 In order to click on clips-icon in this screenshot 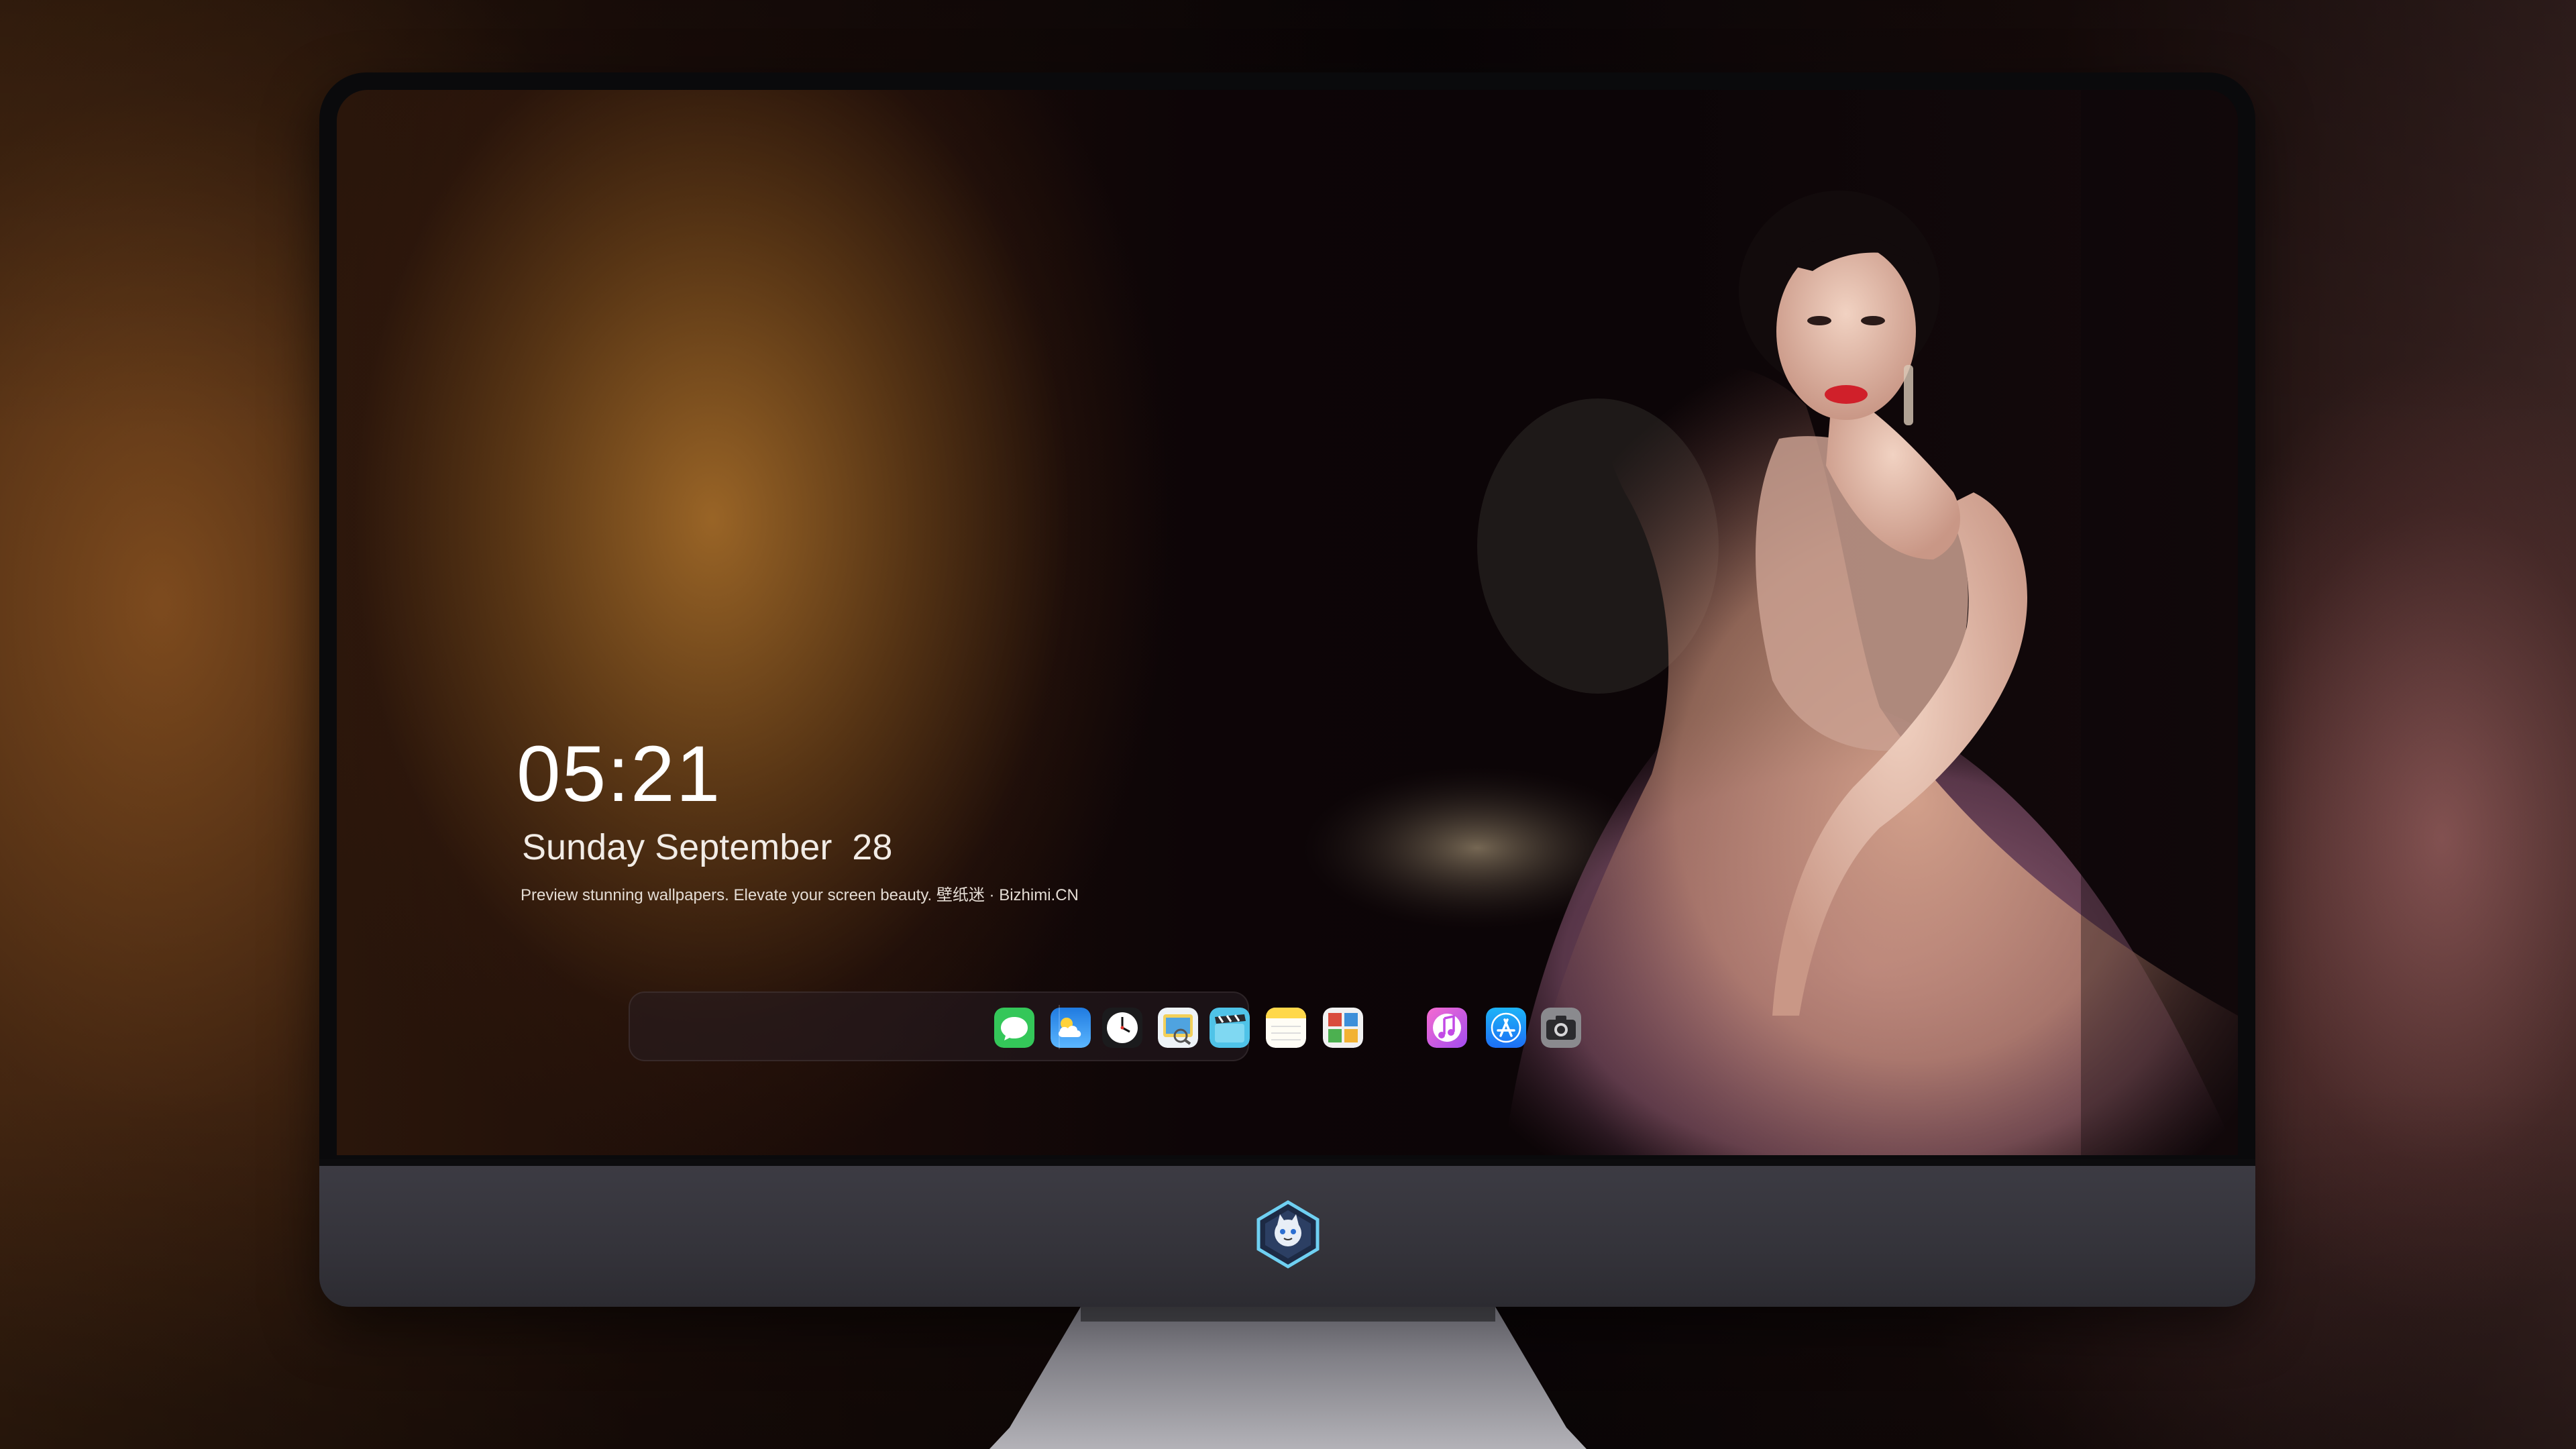, I will do `click(1230, 1028)`.